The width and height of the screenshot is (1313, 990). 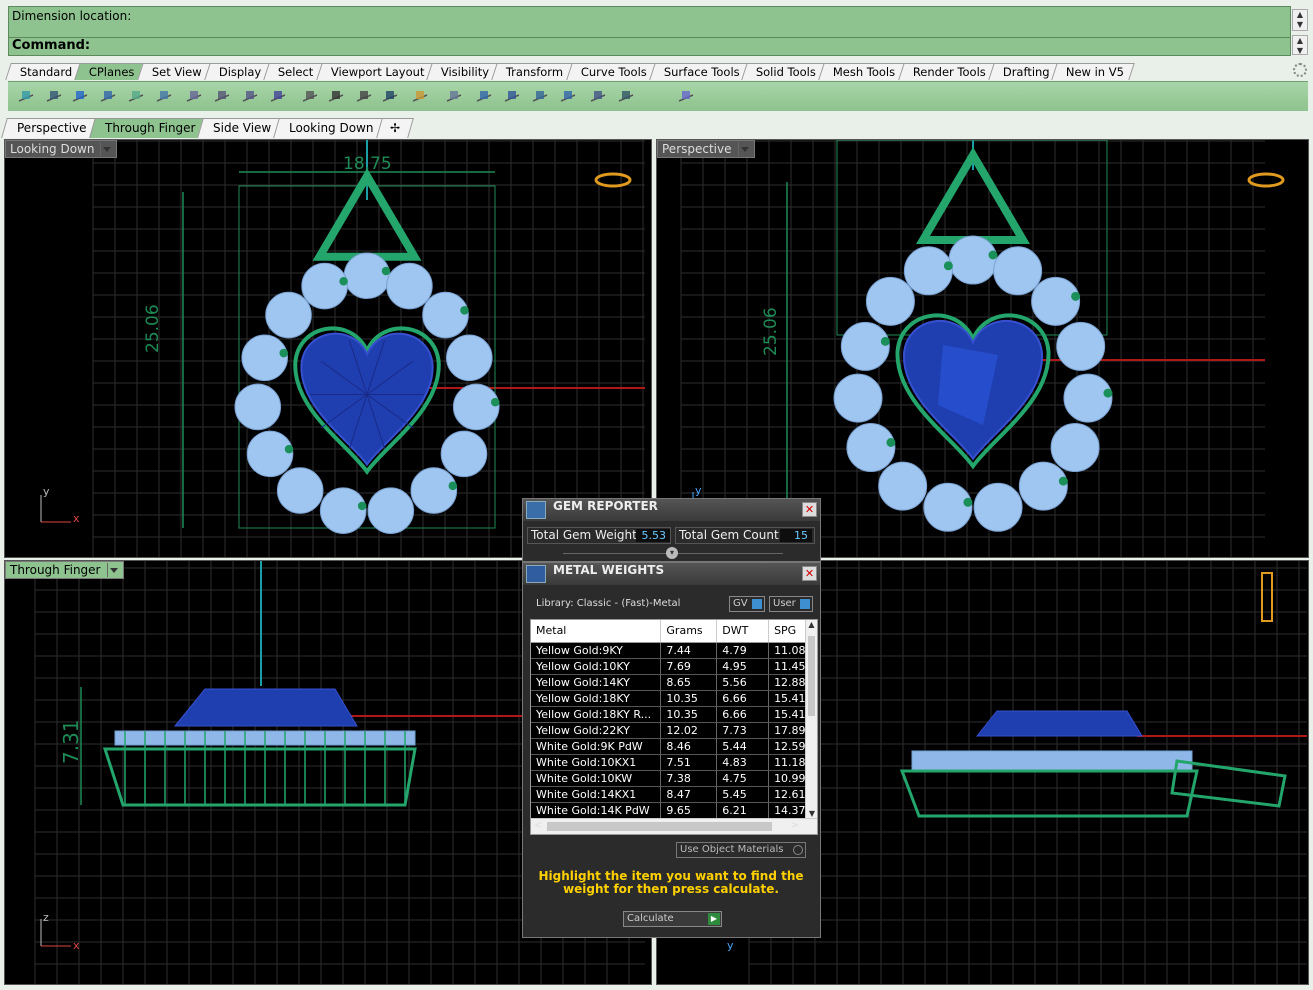 I want to click on table-row: Yellow Gold:22KY 12.02 7.73 17.89, so click(x=673, y=730).